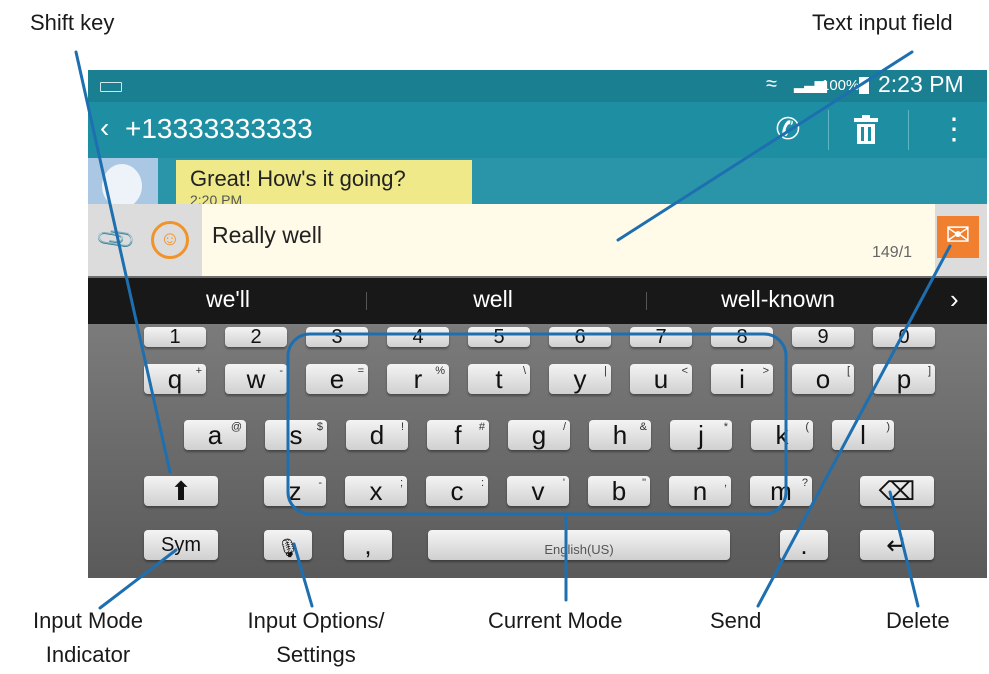 The height and width of the screenshot is (674, 989). I want to click on key-label: i, so click(742, 379).